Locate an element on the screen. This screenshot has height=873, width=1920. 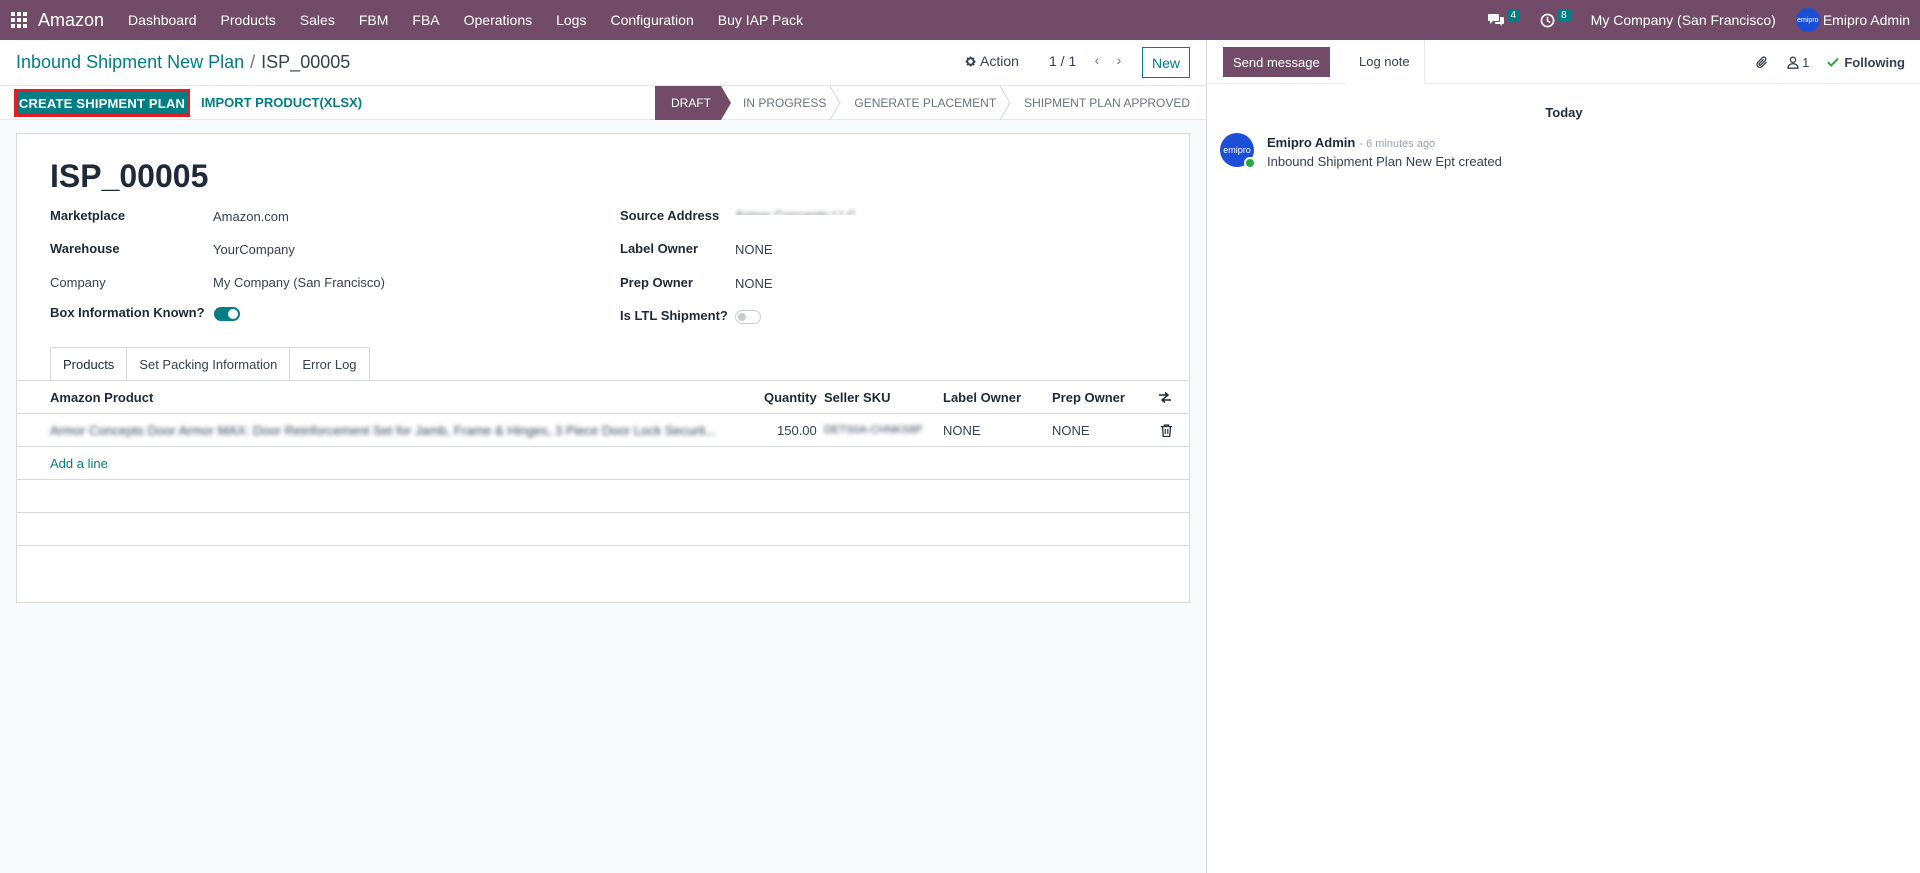
check-icon is located at coordinates (1833, 62).